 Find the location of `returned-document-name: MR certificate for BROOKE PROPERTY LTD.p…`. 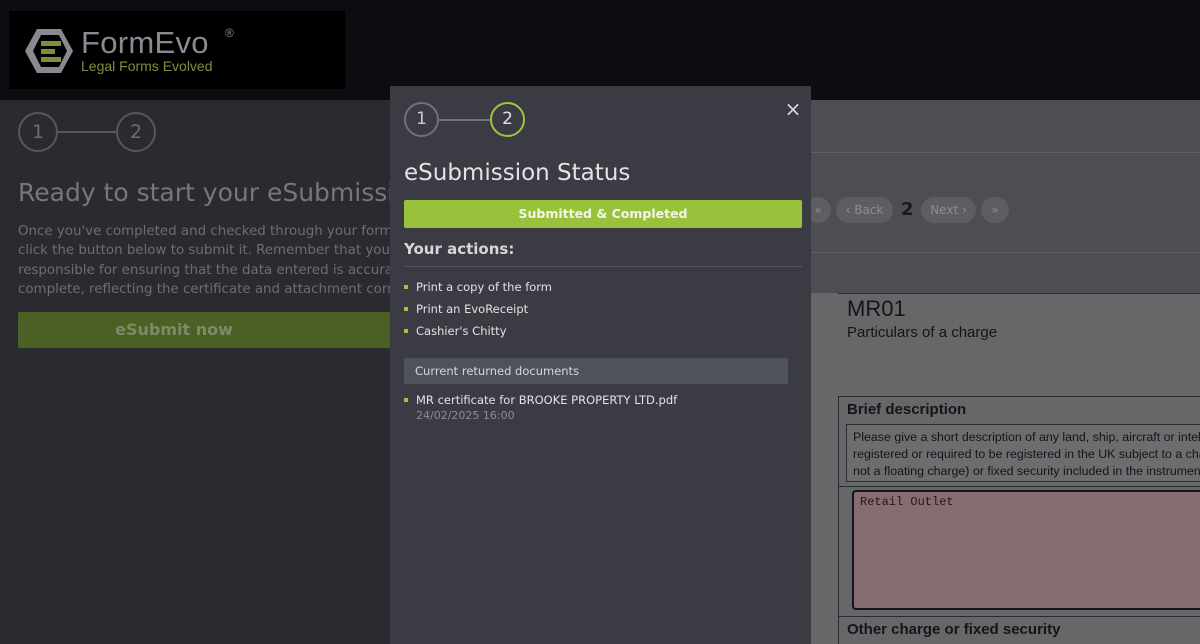

returned-document-name: MR certificate for BROOKE PROPERTY LTD.p… is located at coordinates (547, 400).